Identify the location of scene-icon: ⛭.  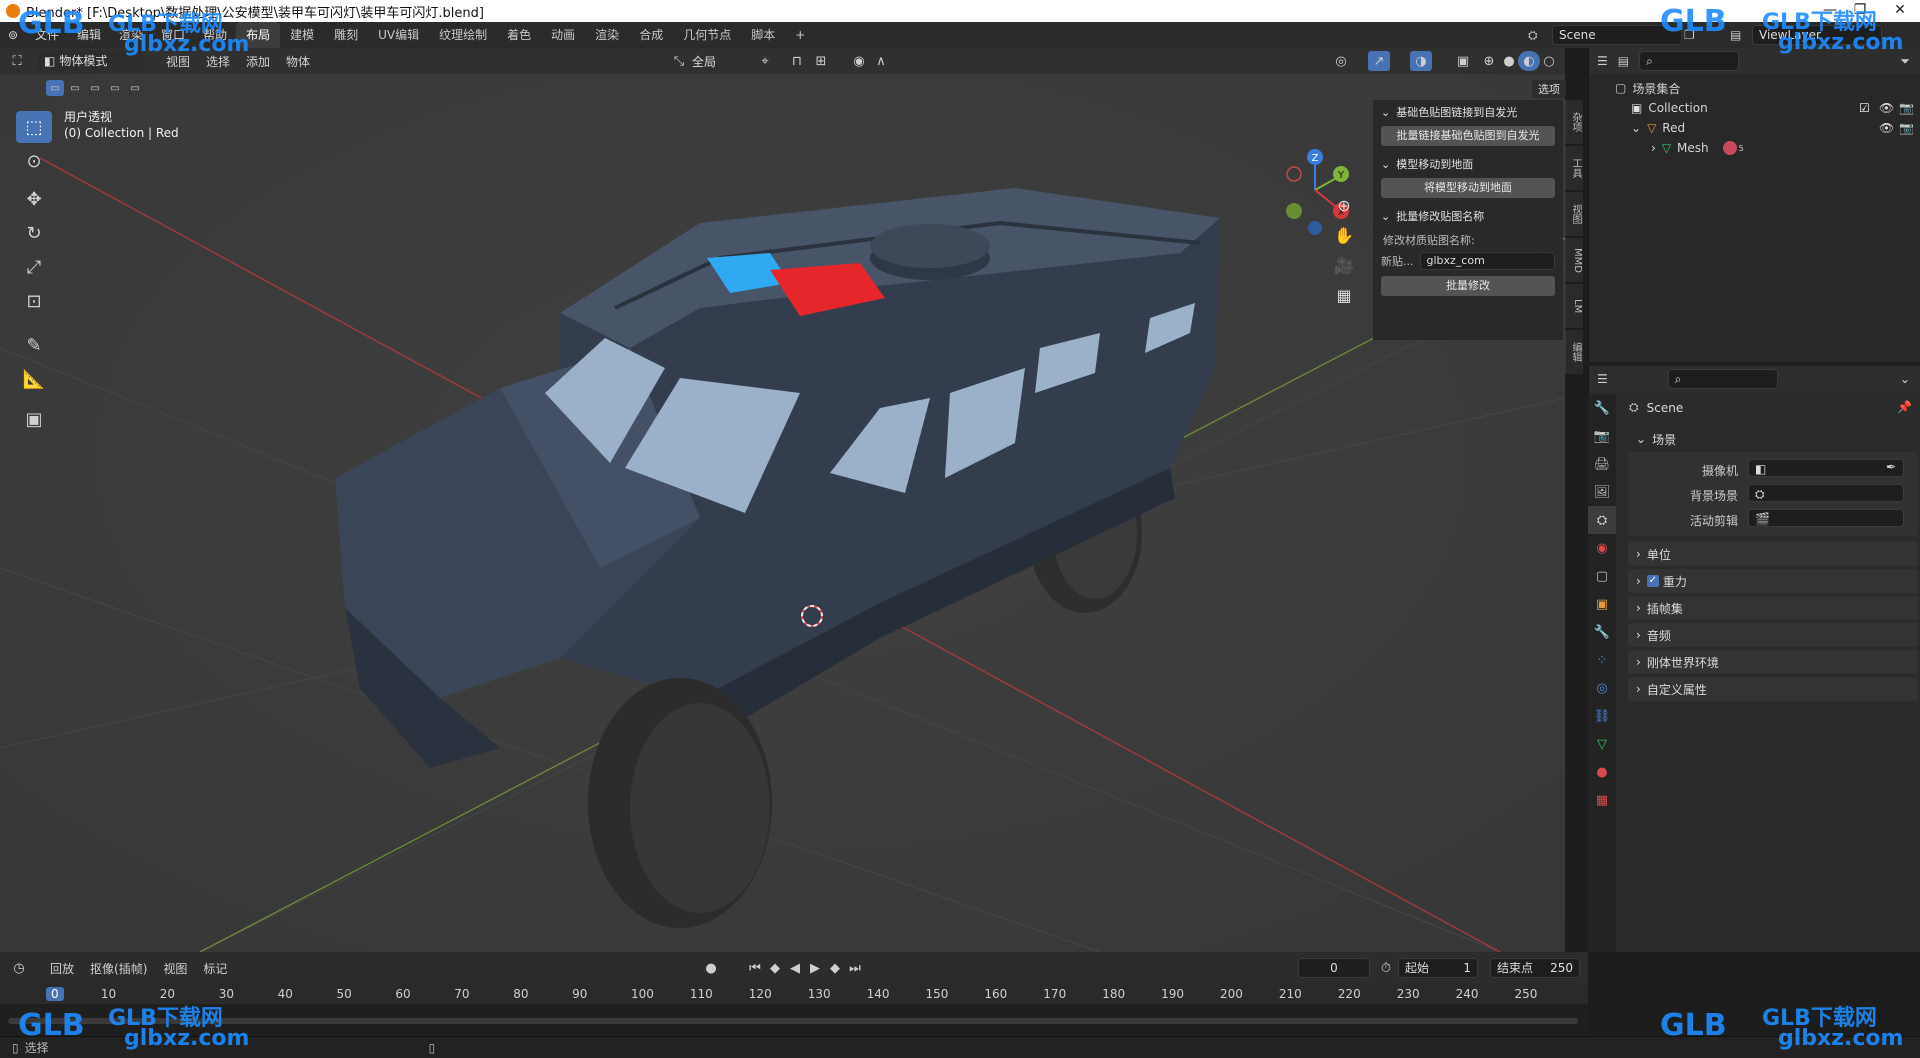
(1533, 35).